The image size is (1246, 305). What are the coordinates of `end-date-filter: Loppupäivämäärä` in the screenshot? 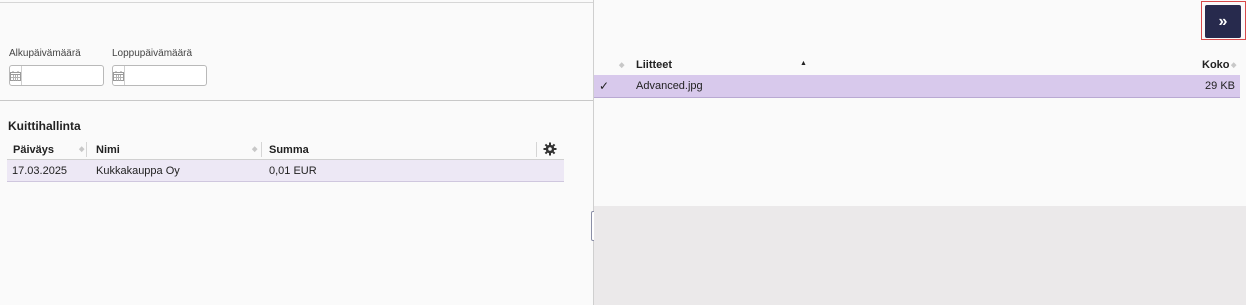 It's located at (191, 67).